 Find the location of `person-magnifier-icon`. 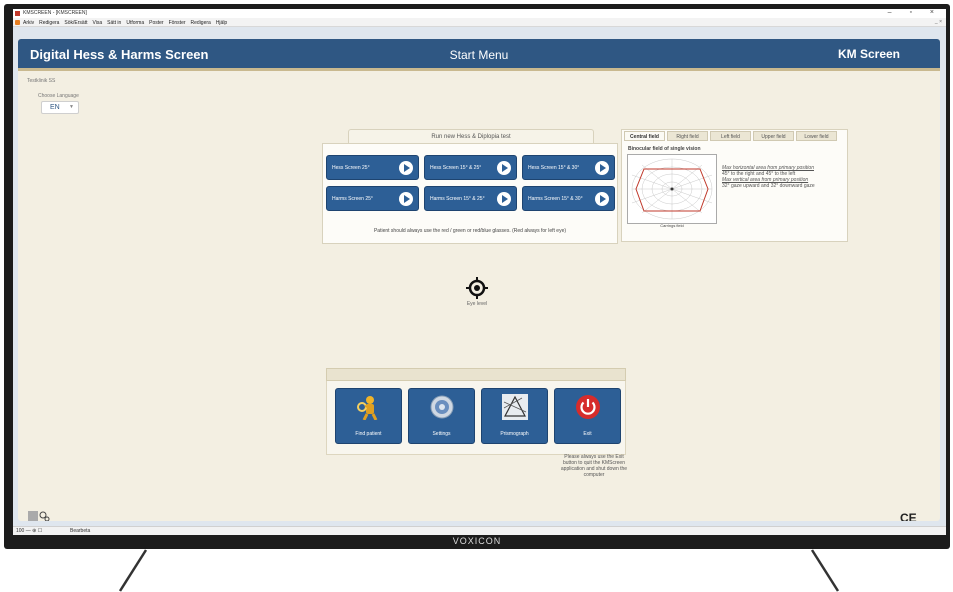

person-magnifier-icon is located at coordinates (369, 407).